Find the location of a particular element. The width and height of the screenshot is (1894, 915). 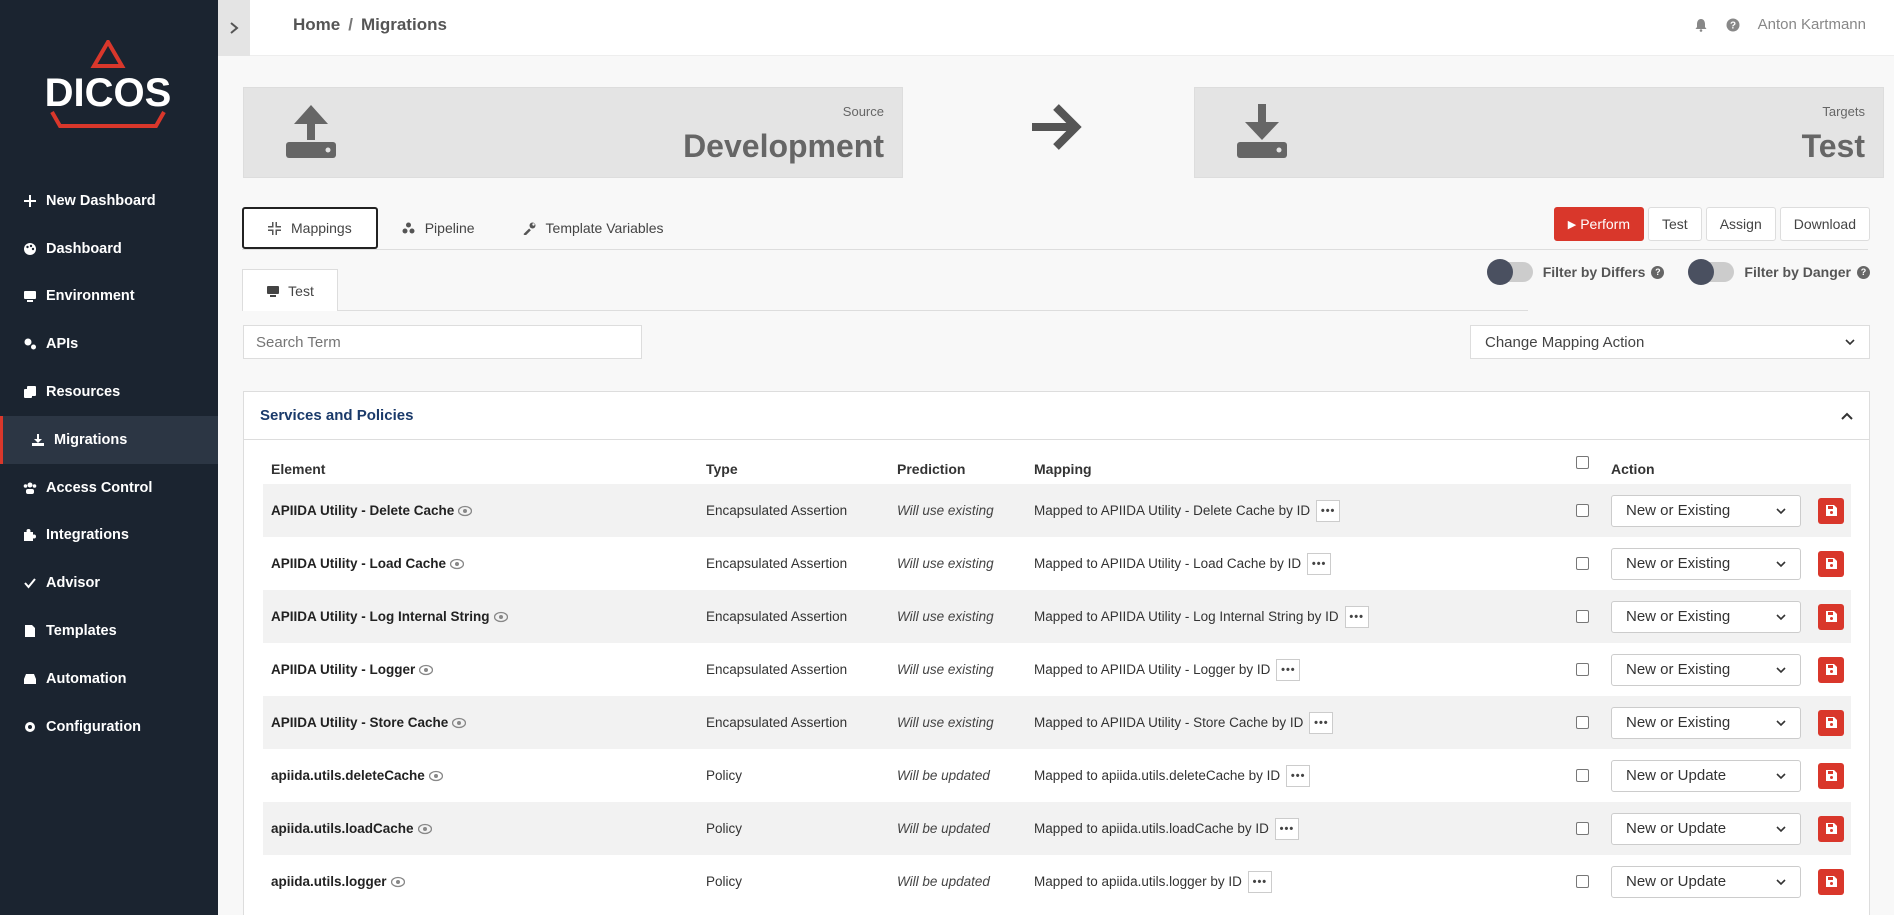

sidebar-toggle-button is located at coordinates (234, 28).